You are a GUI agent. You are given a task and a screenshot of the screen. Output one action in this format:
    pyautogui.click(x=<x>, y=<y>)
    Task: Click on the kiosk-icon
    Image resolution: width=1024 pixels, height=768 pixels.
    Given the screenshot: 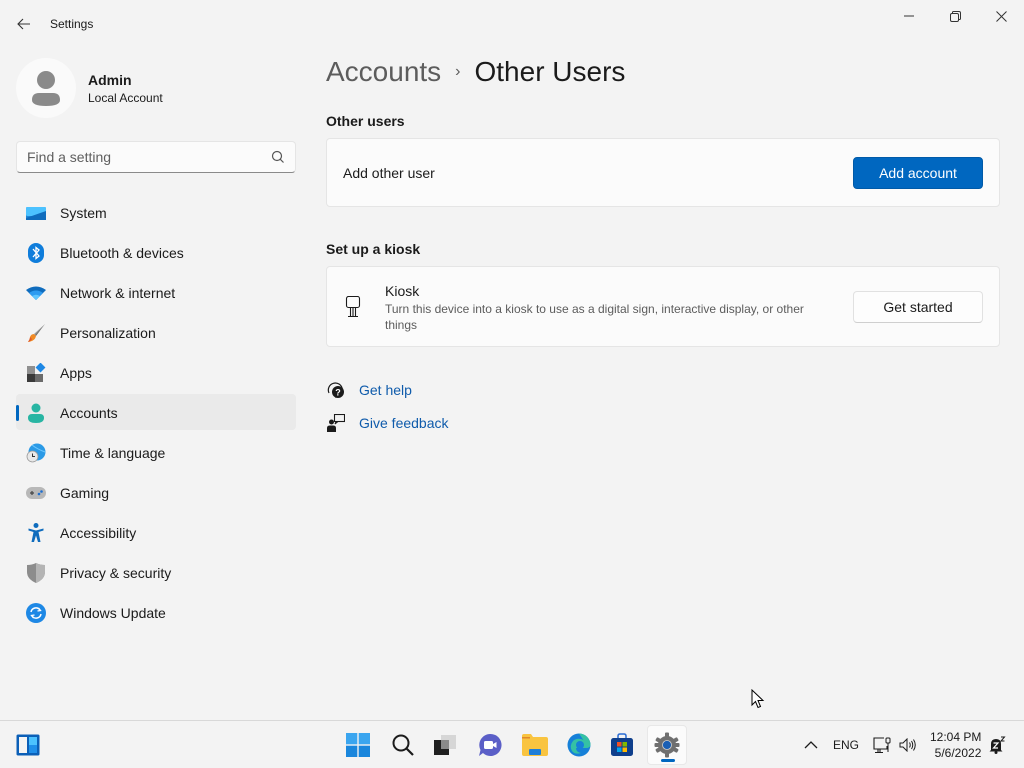 What is the action you would take?
    pyautogui.click(x=353, y=307)
    